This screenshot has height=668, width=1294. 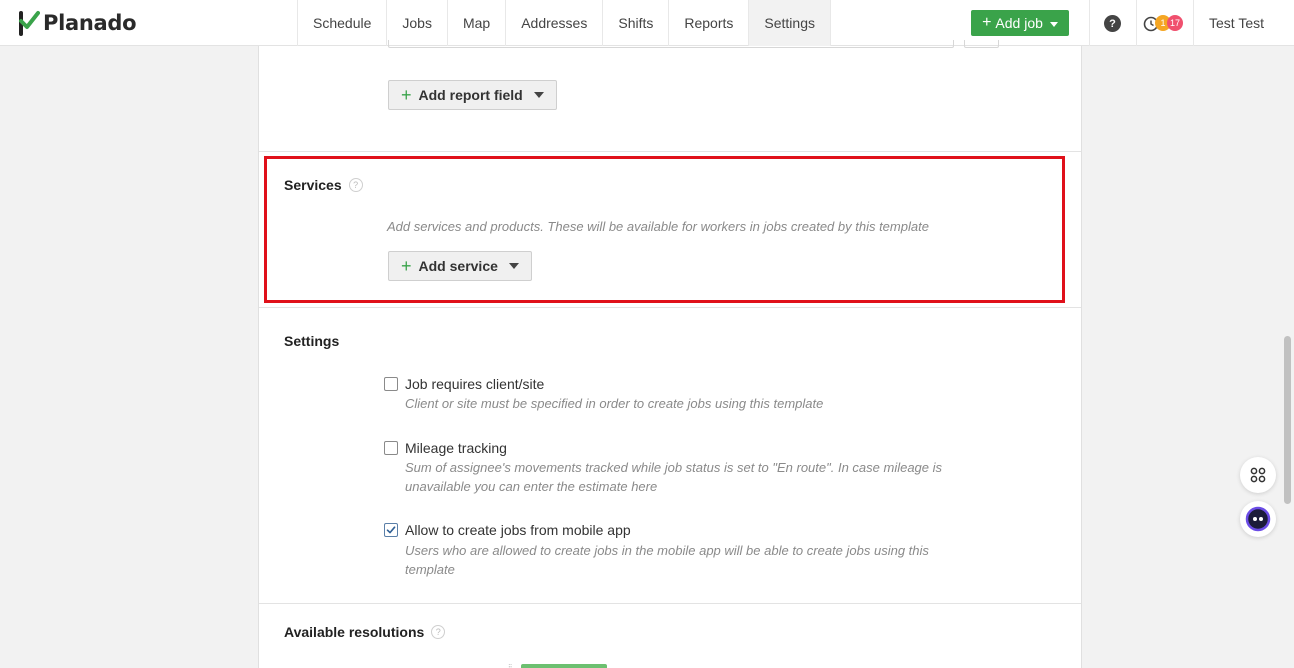 I want to click on checkbox-allow-mobile-jobs, so click(x=391, y=530).